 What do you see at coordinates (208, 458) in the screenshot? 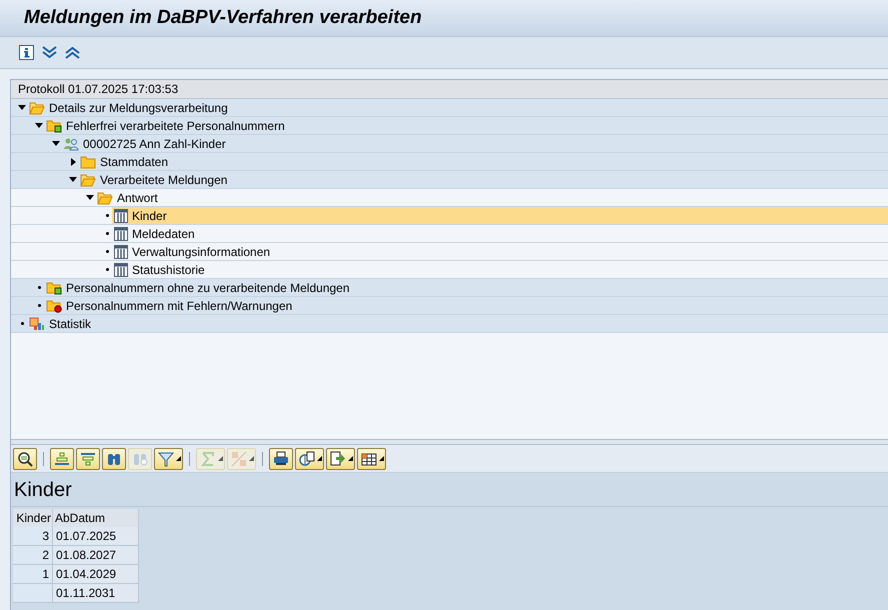
I see `sum-icon` at bounding box center [208, 458].